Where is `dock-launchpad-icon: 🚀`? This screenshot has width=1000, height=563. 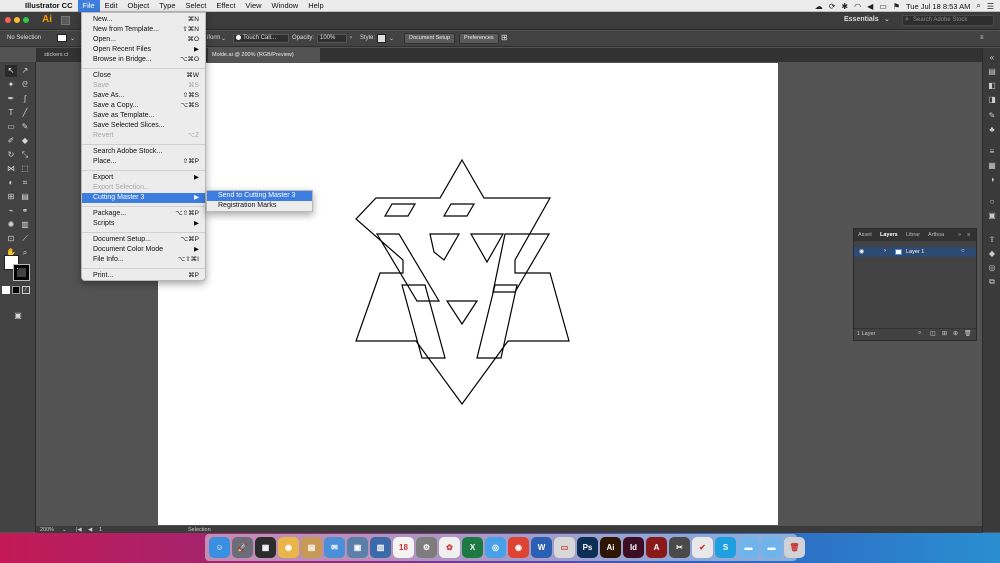
dock-launchpad-icon: 🚀 is located at coordinates (242, 547).